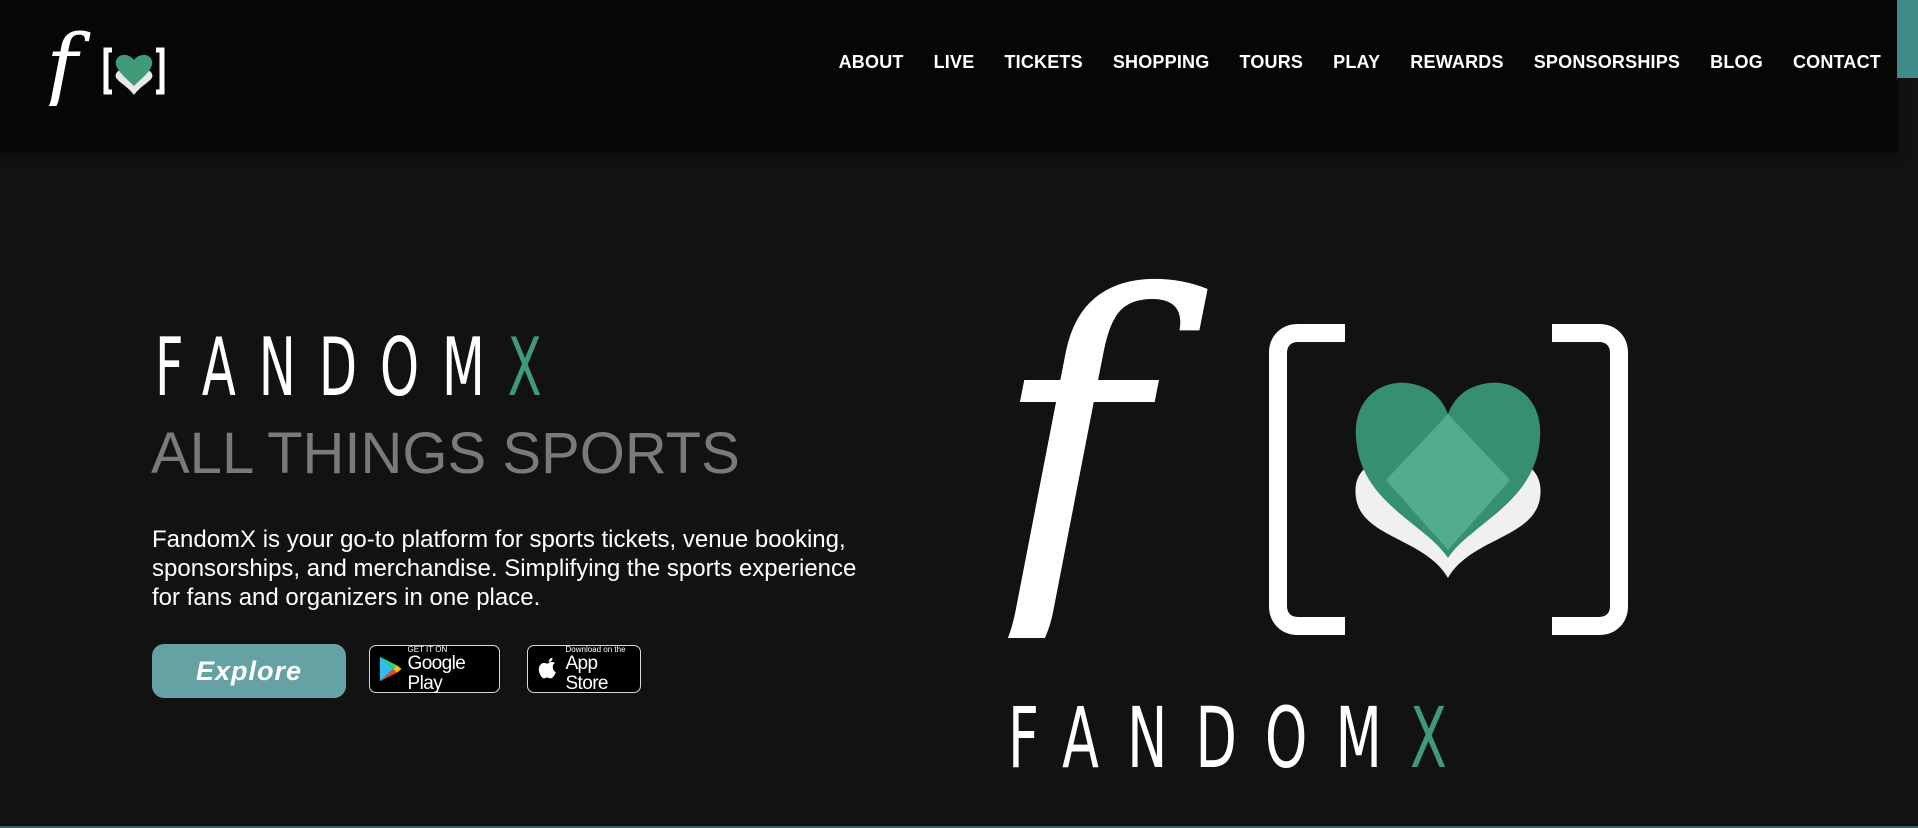  Describe the element at coordinates (1736, 62) in the screenshot. I see `nav-blog: BLOG` at that location.